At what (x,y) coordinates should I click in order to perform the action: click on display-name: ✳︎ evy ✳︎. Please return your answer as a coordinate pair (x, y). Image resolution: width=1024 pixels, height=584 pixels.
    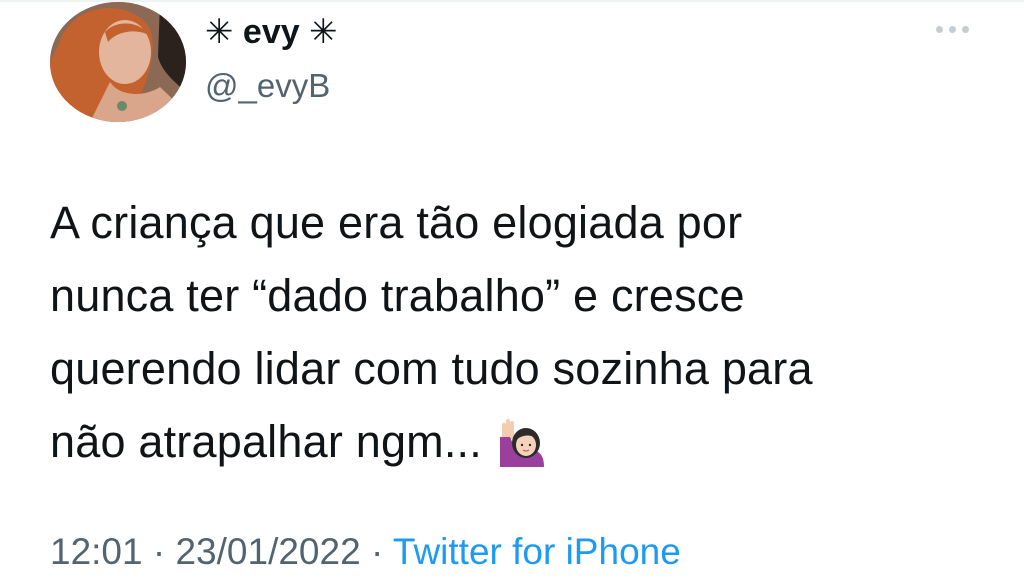
    Looking at the image, I should click on (271, 32).